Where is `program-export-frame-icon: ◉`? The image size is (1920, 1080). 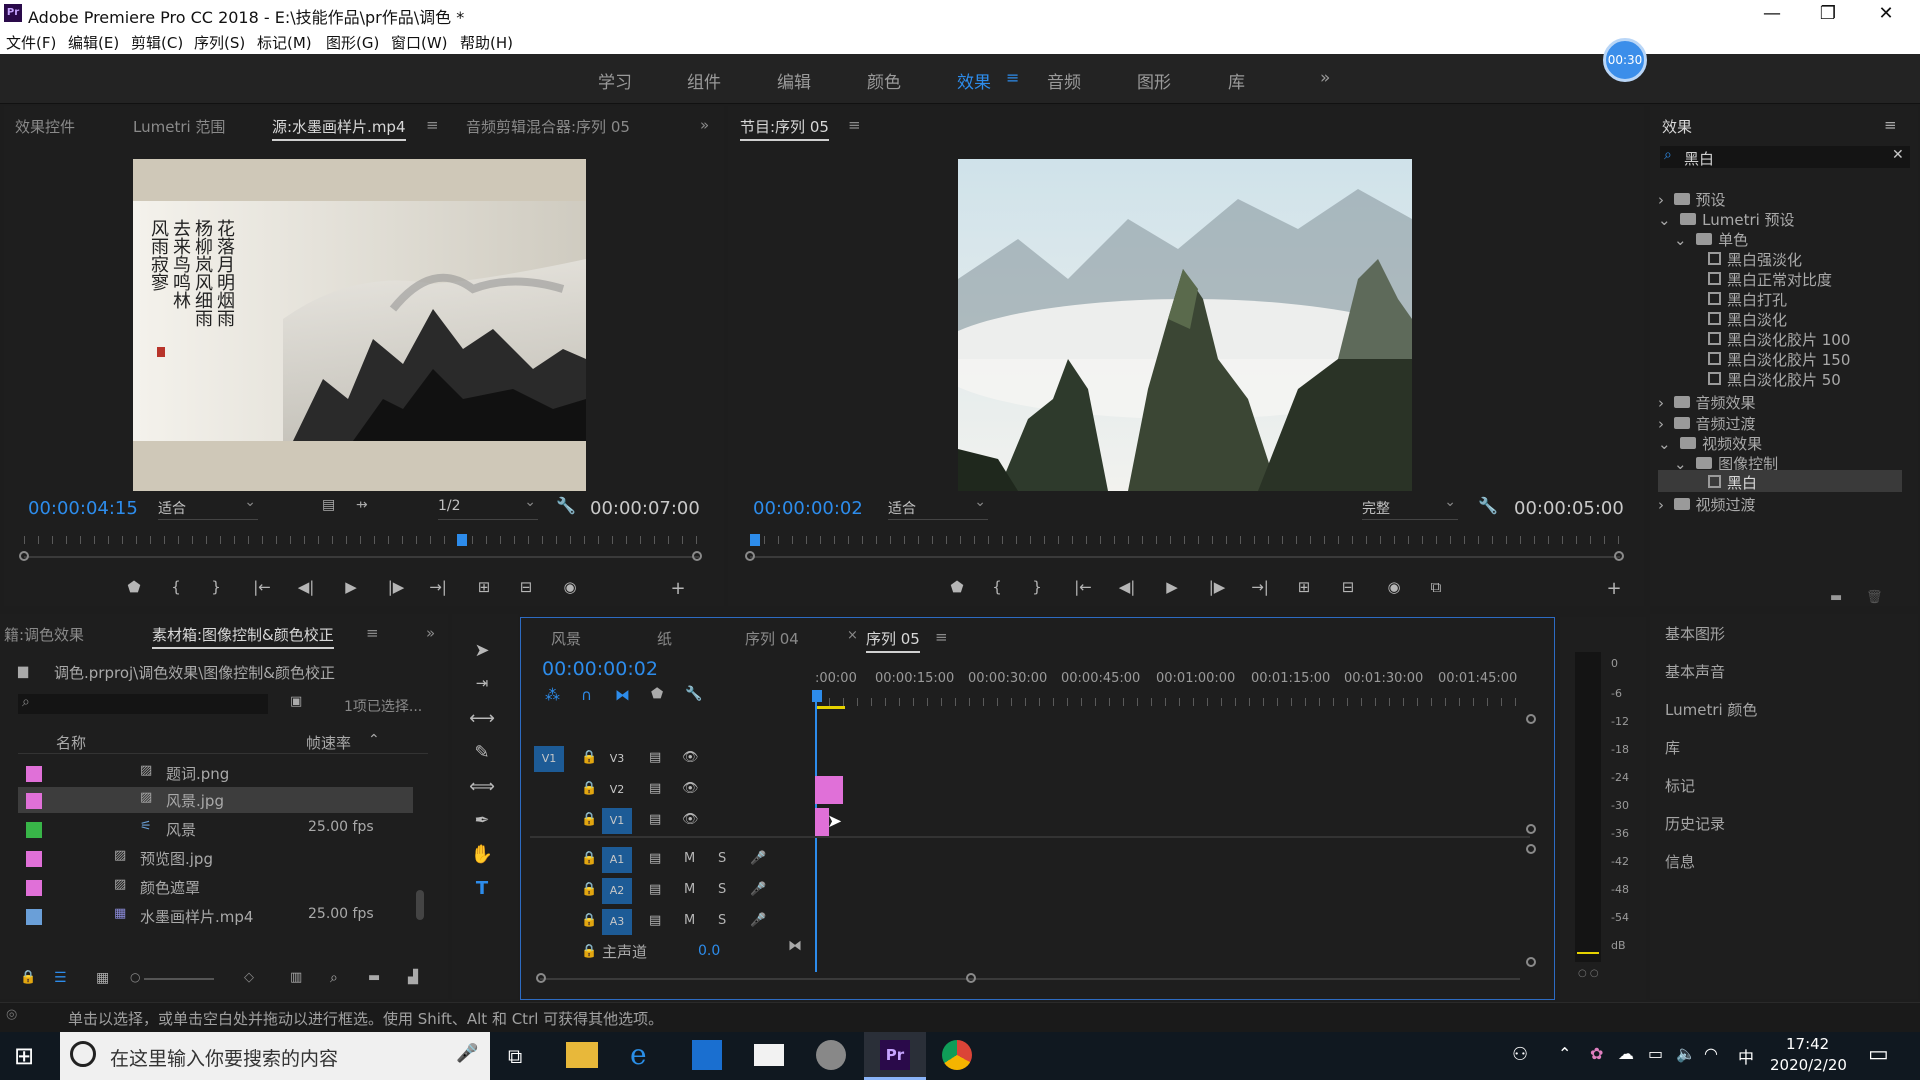
program-export-frame-icon: ◉ is located at coordinates (1394, 587).